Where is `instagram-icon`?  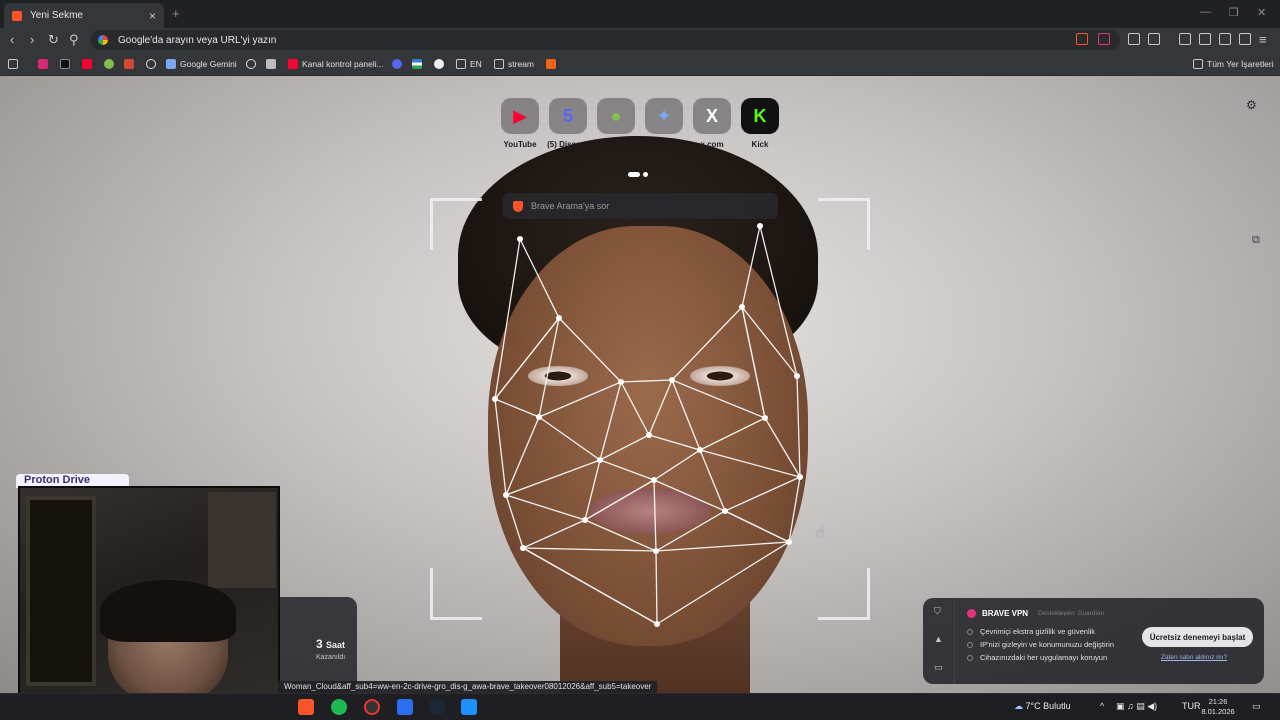
instagram-icon is located at coordinates (45, 64).